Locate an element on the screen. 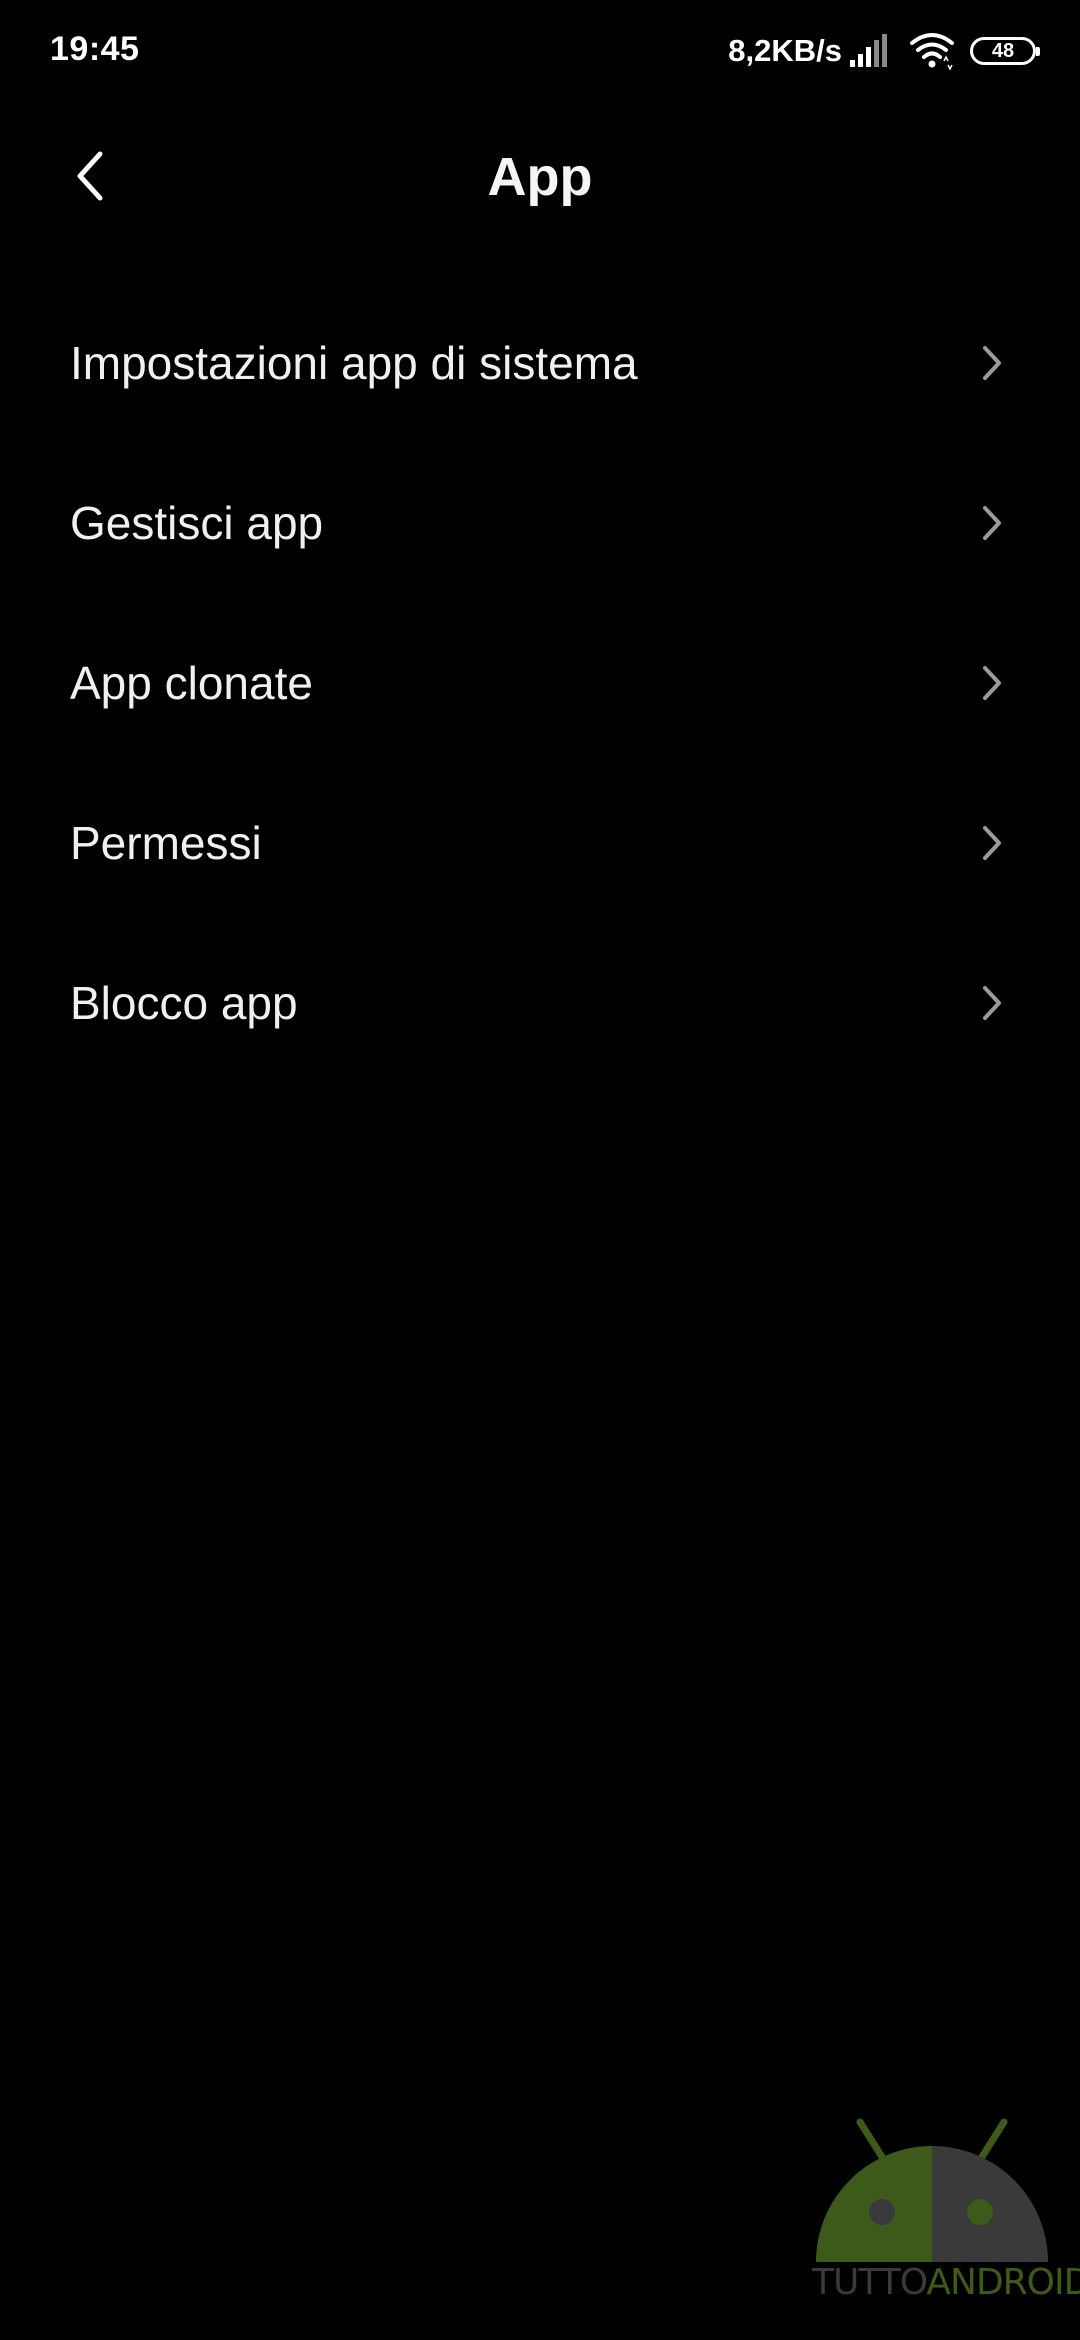 The image size is (1080, 2340). menu-item-system-app-settings: Impostazioni app di sistema is located at coordinates (540, 363).